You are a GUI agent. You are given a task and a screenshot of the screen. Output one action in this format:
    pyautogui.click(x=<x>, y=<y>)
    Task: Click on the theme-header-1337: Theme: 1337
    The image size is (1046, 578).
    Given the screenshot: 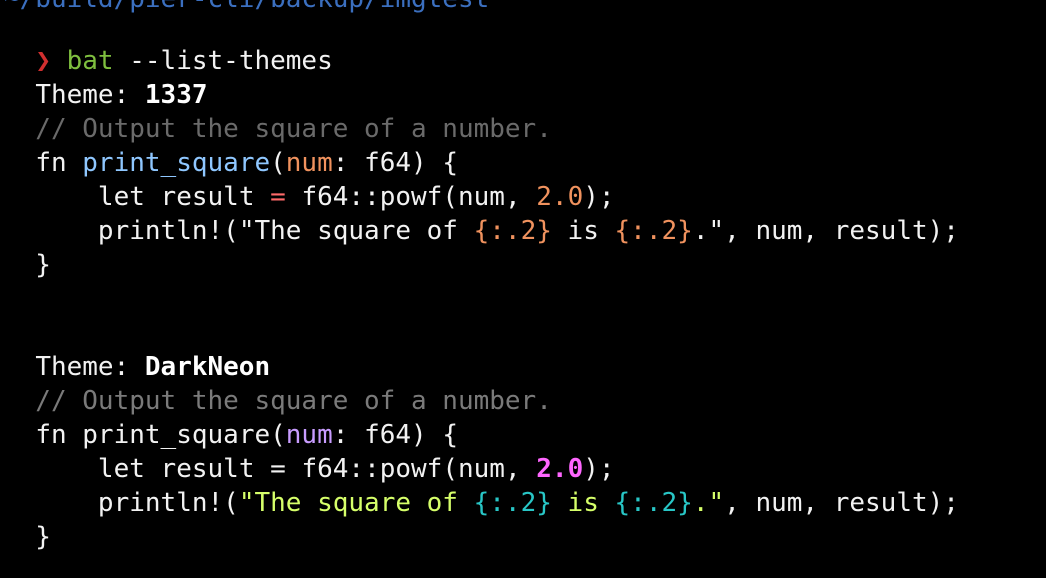 What is the action you would take?
    pyautogui.click(x=105, y=77)
    